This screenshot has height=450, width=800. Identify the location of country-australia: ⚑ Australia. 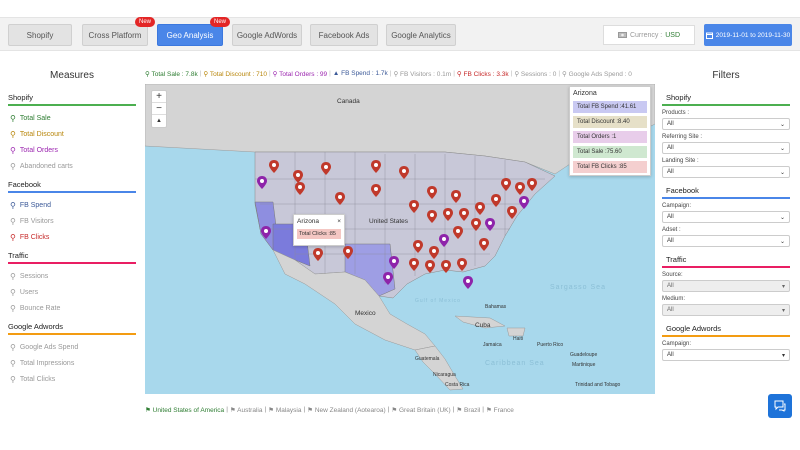
(246, 410).